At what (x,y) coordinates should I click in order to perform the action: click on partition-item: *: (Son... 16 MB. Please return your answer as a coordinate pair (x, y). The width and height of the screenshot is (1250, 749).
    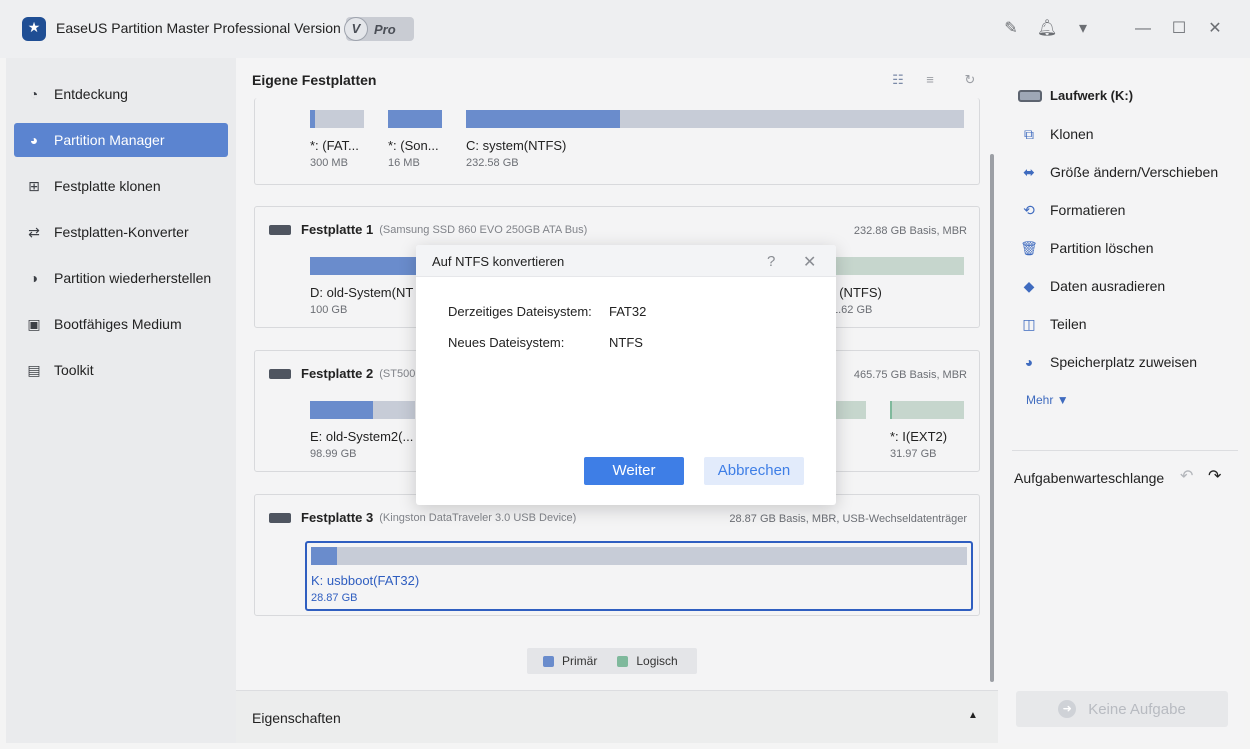
    Looking at the image, I should click on (415, 139).